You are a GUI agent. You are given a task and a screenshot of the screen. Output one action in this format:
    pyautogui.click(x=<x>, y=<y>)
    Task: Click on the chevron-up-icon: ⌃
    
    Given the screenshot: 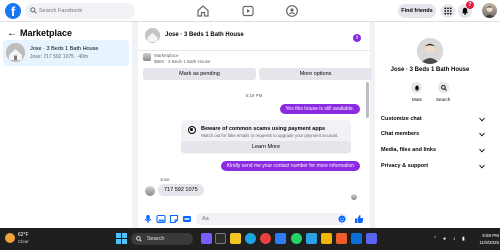 What is the action you would take?
    pyautogui.click(x=435, y=239)
    